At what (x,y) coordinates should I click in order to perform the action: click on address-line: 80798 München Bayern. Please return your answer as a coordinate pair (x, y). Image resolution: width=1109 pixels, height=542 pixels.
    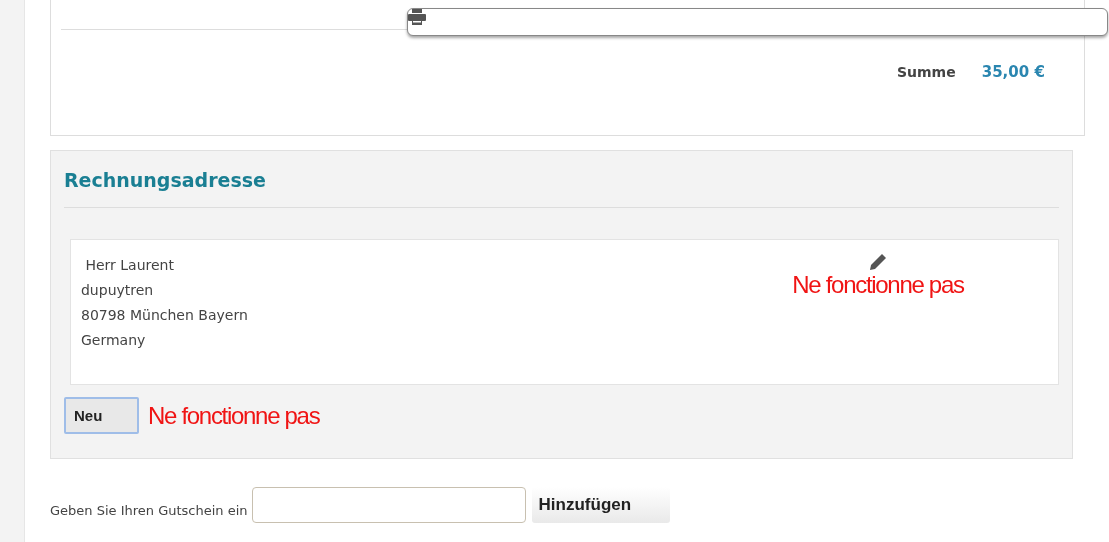
    Looking at the image, I should click on (164, 315).